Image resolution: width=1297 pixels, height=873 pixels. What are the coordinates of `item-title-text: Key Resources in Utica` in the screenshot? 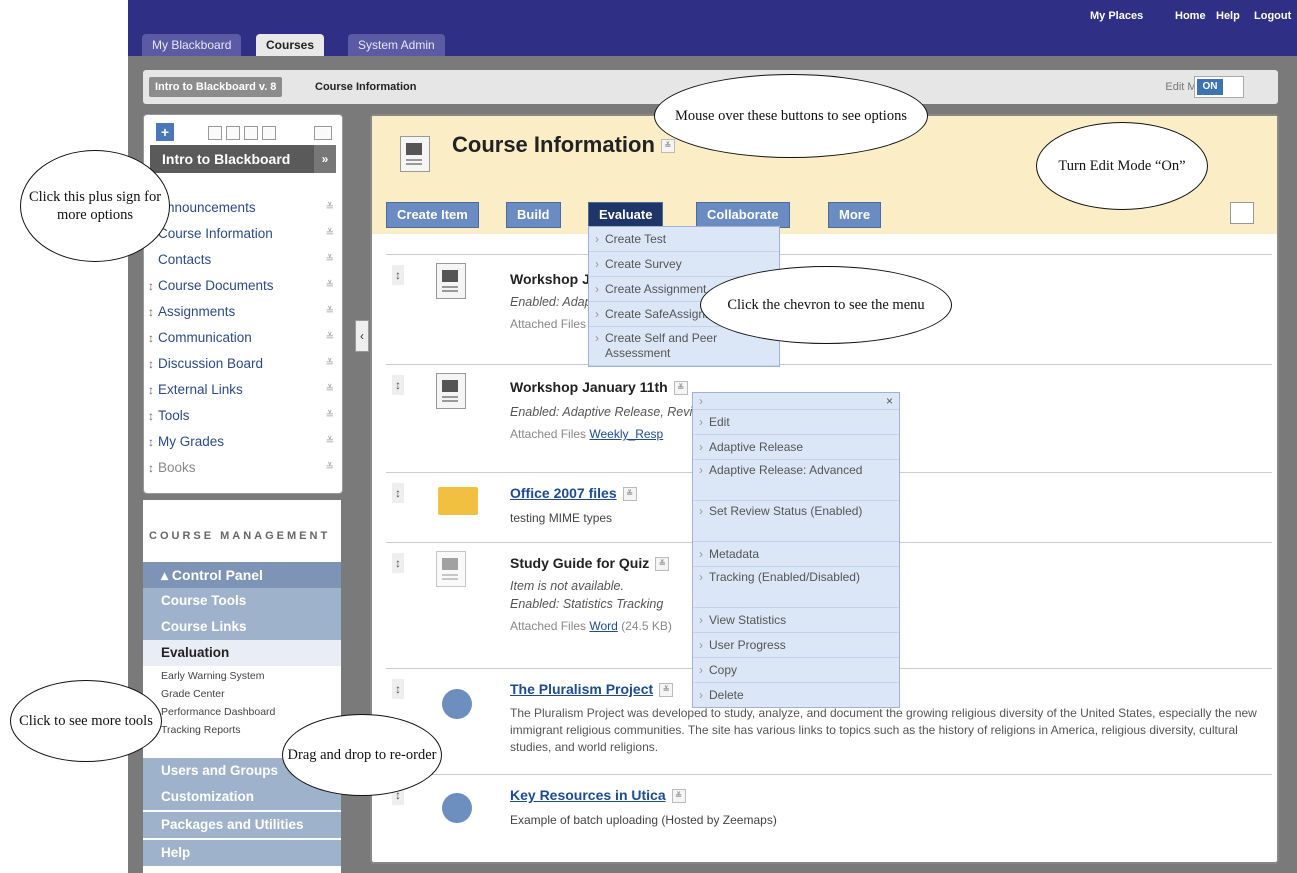 It's located at (588, 795).